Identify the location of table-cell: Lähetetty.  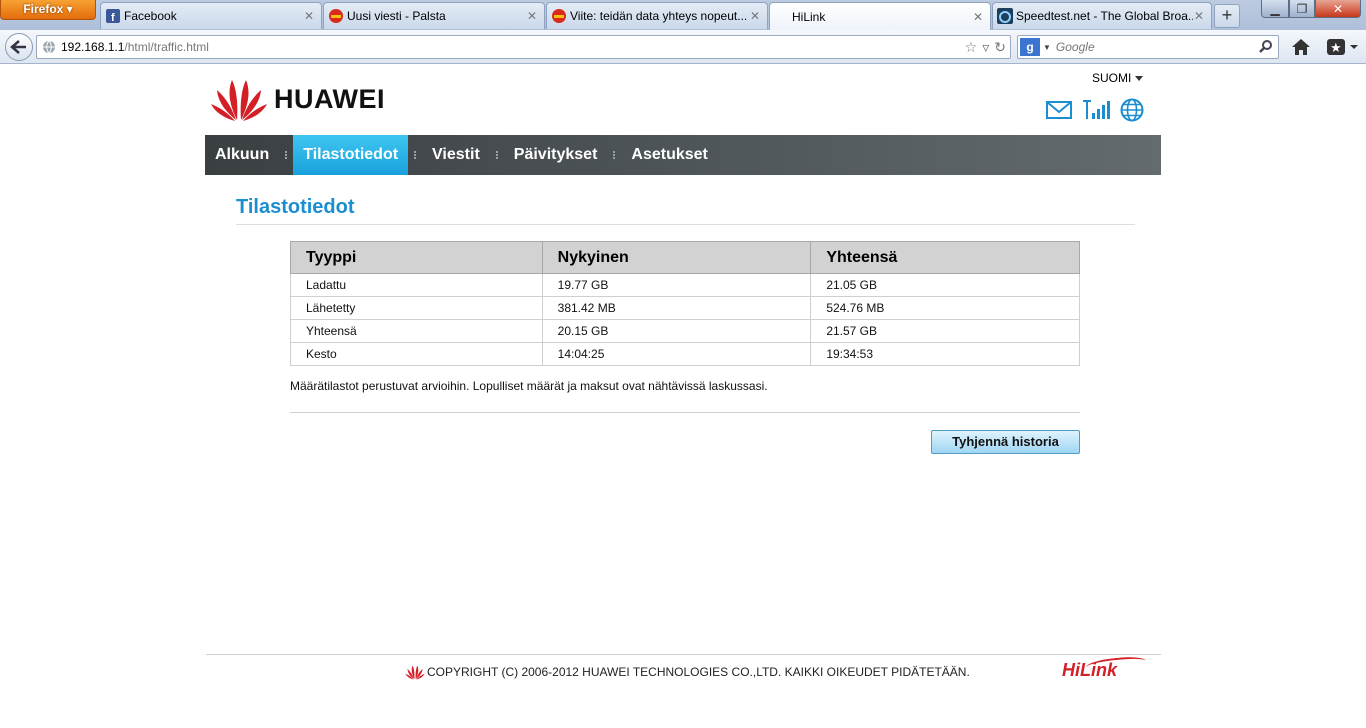
(416, 308).